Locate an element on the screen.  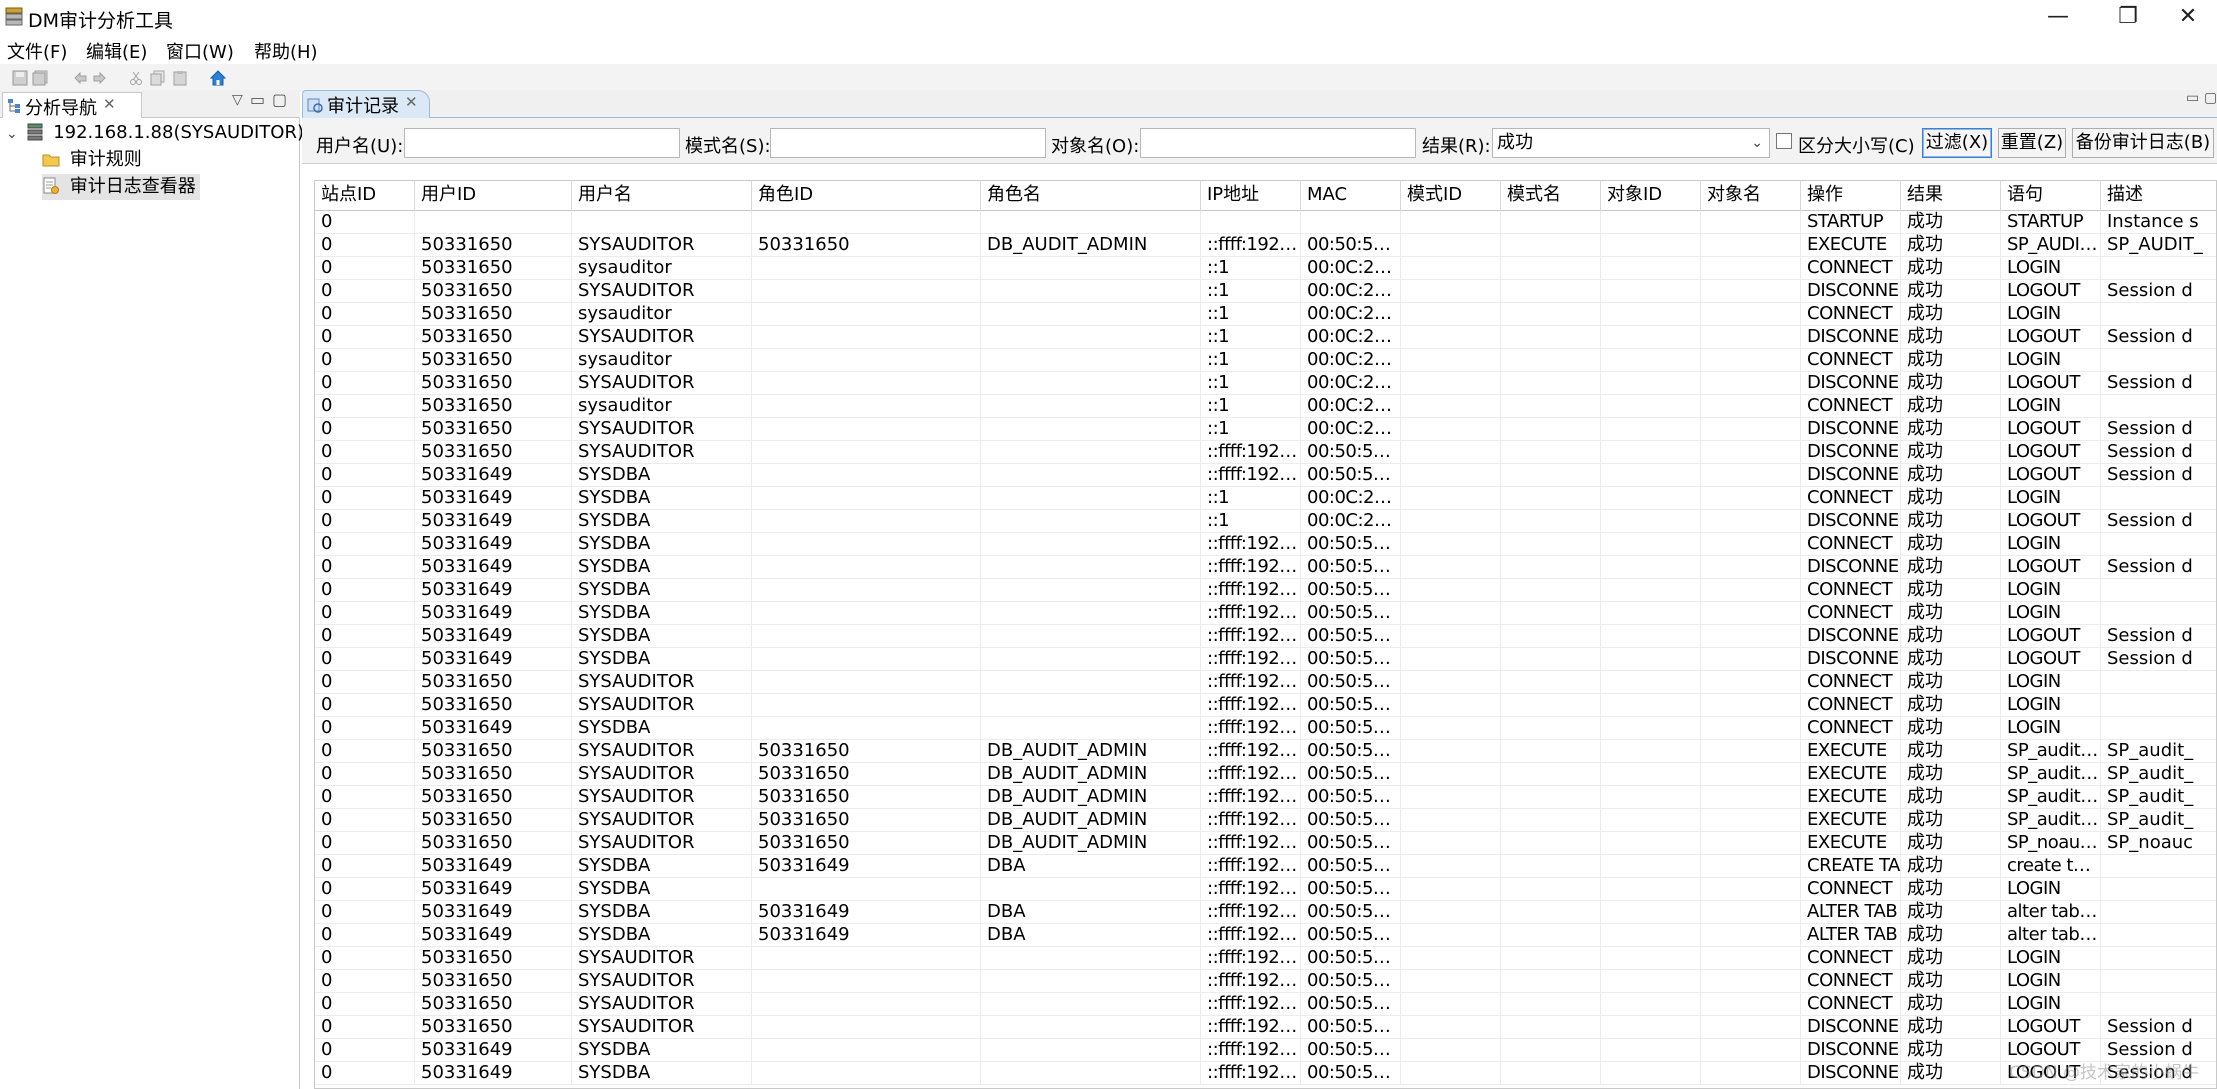
column-header: 角色名 is located at coordinates (1091, 196).